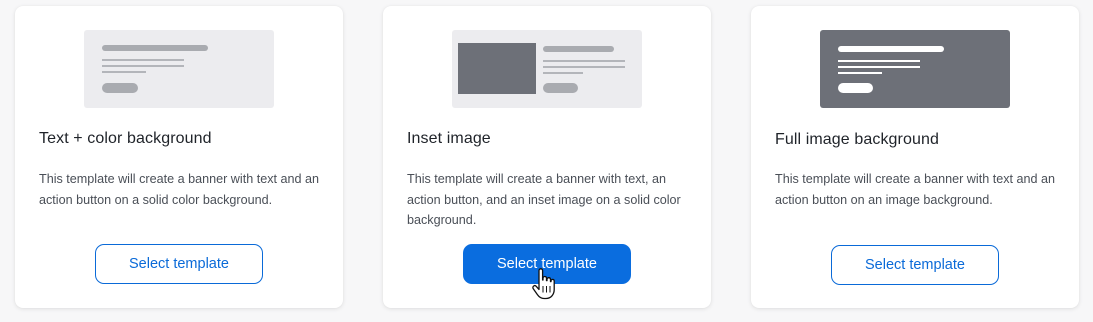 The image size is (1093, 322). Describe the element at coordinates (547, 69) in the screenshot. I see `inset-image-thumbnail` at that location.